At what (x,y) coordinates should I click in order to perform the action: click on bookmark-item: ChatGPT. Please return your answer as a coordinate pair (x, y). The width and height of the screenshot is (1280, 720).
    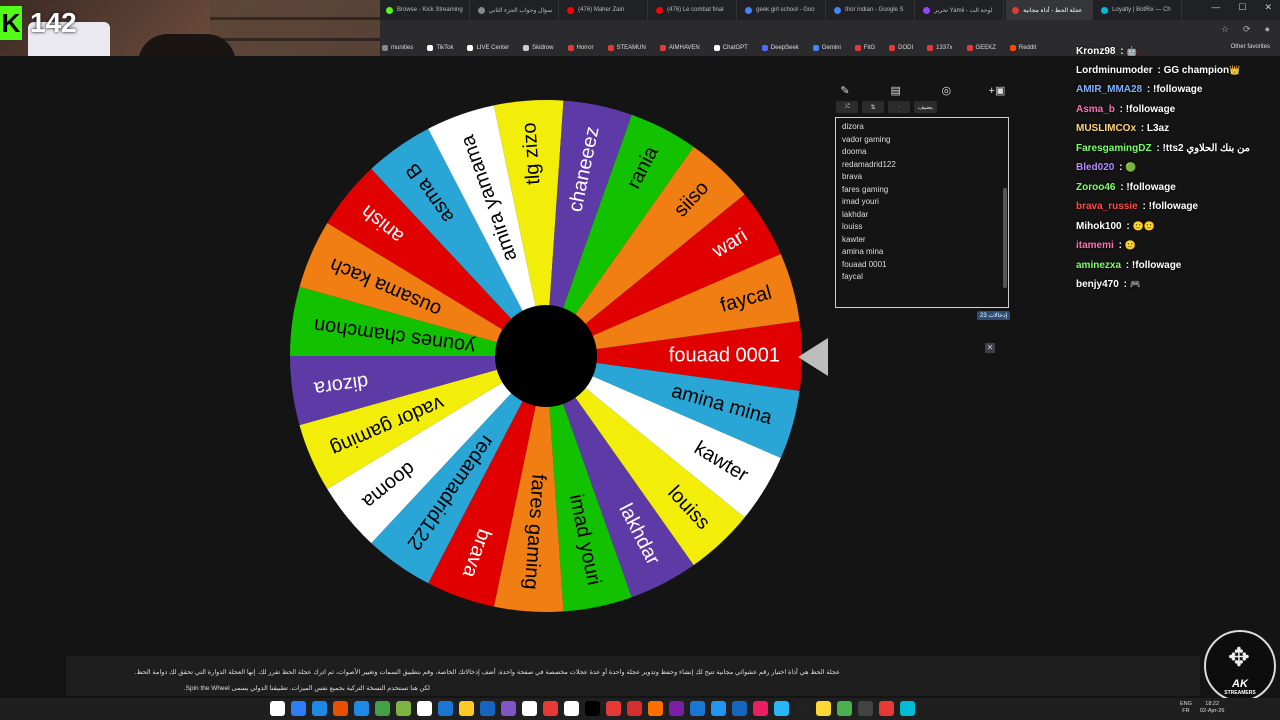
    Looking at the image, I should click on (730, 48).